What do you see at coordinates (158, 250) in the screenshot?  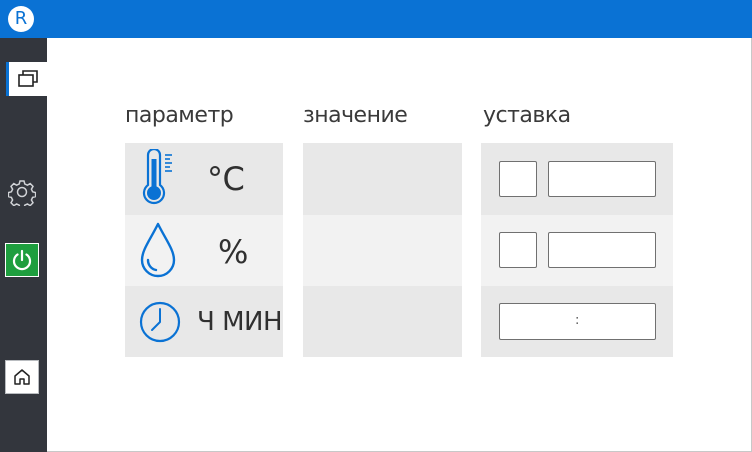 I see `droplet-icon` at bounding box center [158, 250].